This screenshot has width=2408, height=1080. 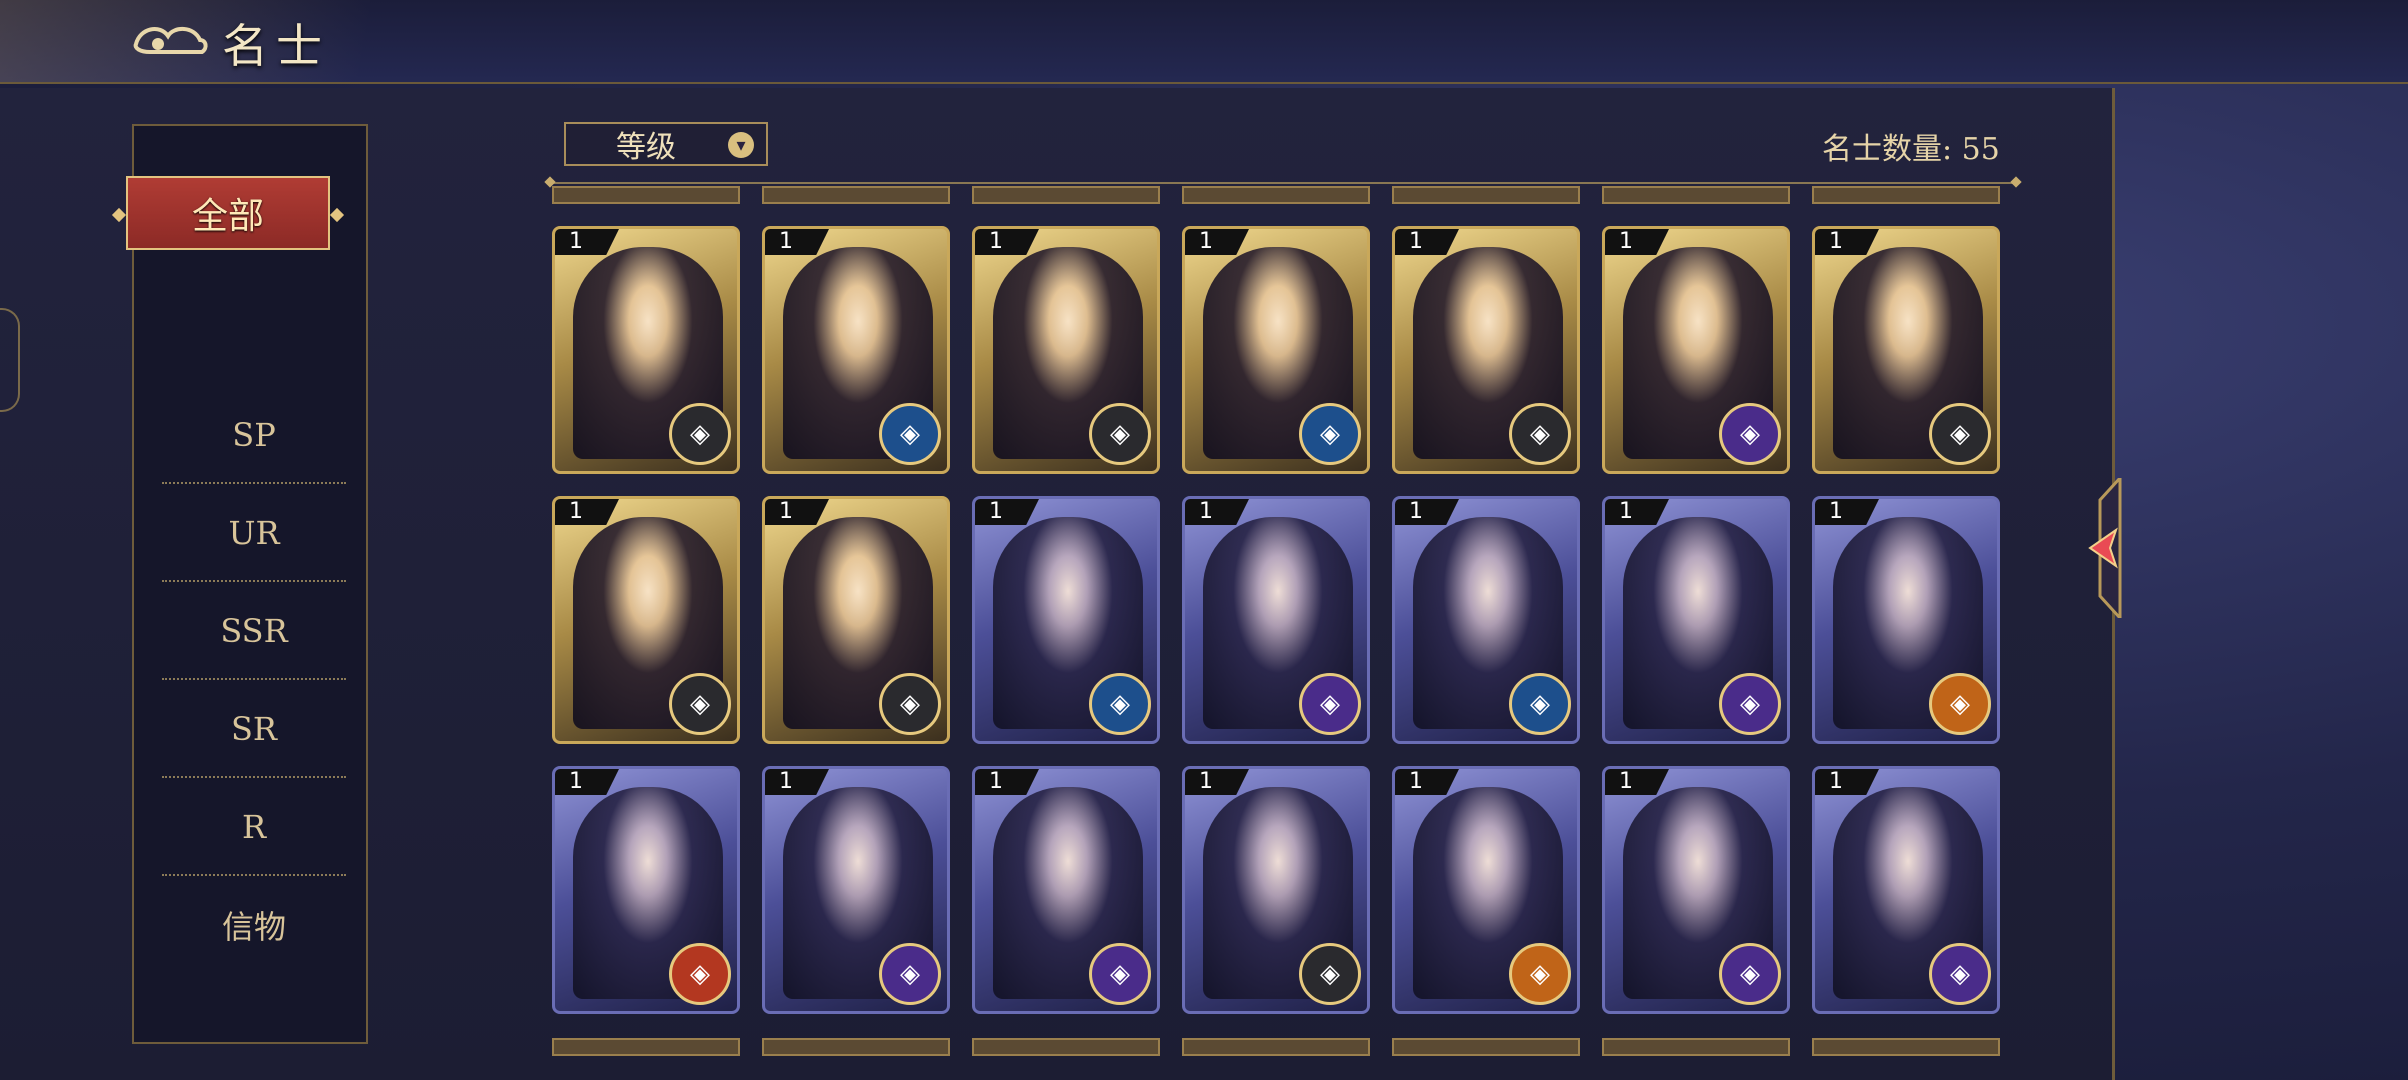 What do you see at coordinates (741, 145) in the screenshot?
I see `chevron-down-icon: ▾` at bounding box center [741, 145].